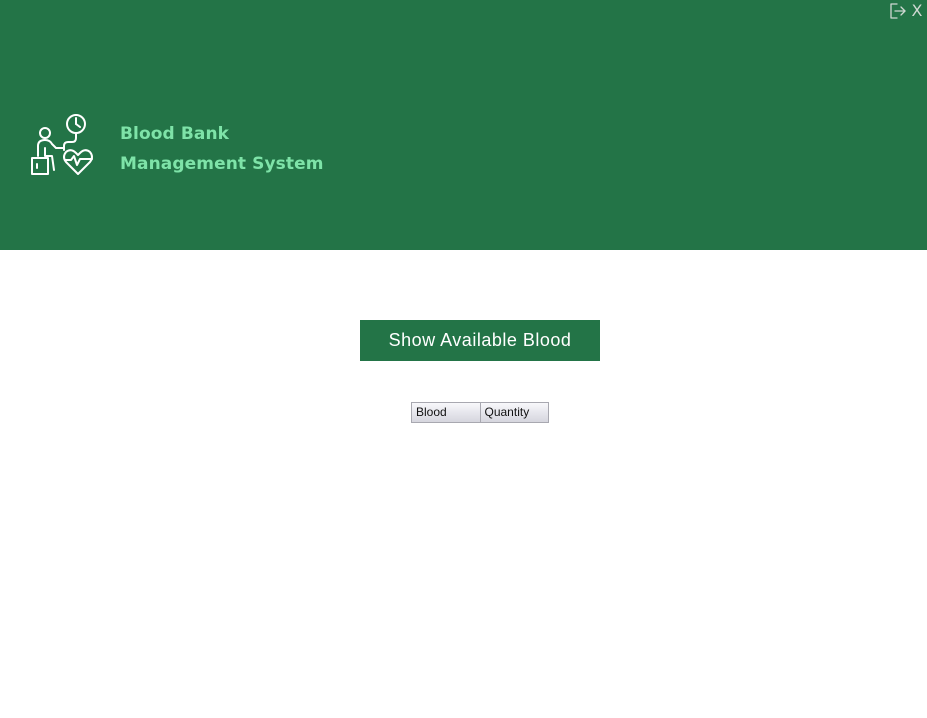 This screenshot has width=927, height=718. Describe the element at coordinates (917, 11) in the screenshot. I see `close-button: X` at that location.